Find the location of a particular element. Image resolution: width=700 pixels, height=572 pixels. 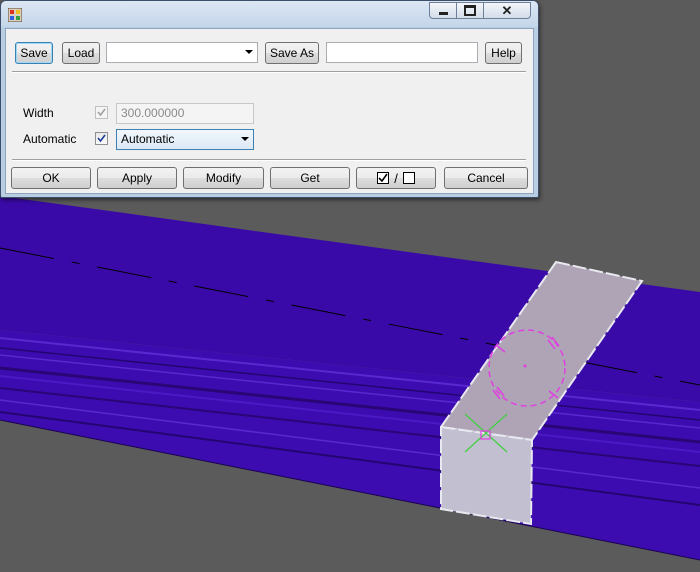

preset-combo is located at coordinates (182, 52).